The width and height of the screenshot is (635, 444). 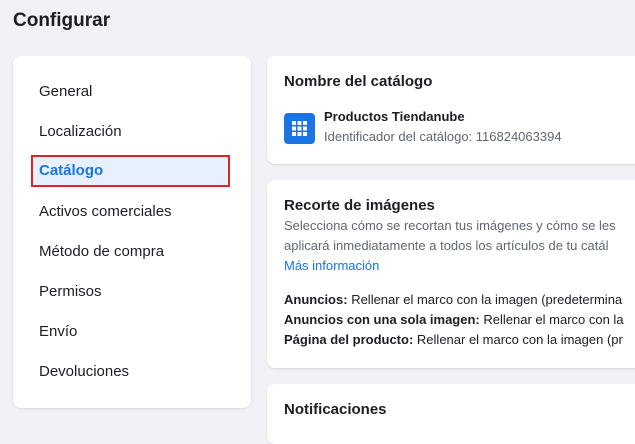 What do you see at coordinates (84, 372) in the screenshot?
I see `sidebar-item-devoluciones: Devoluciones` at bounding box center [84, 372].